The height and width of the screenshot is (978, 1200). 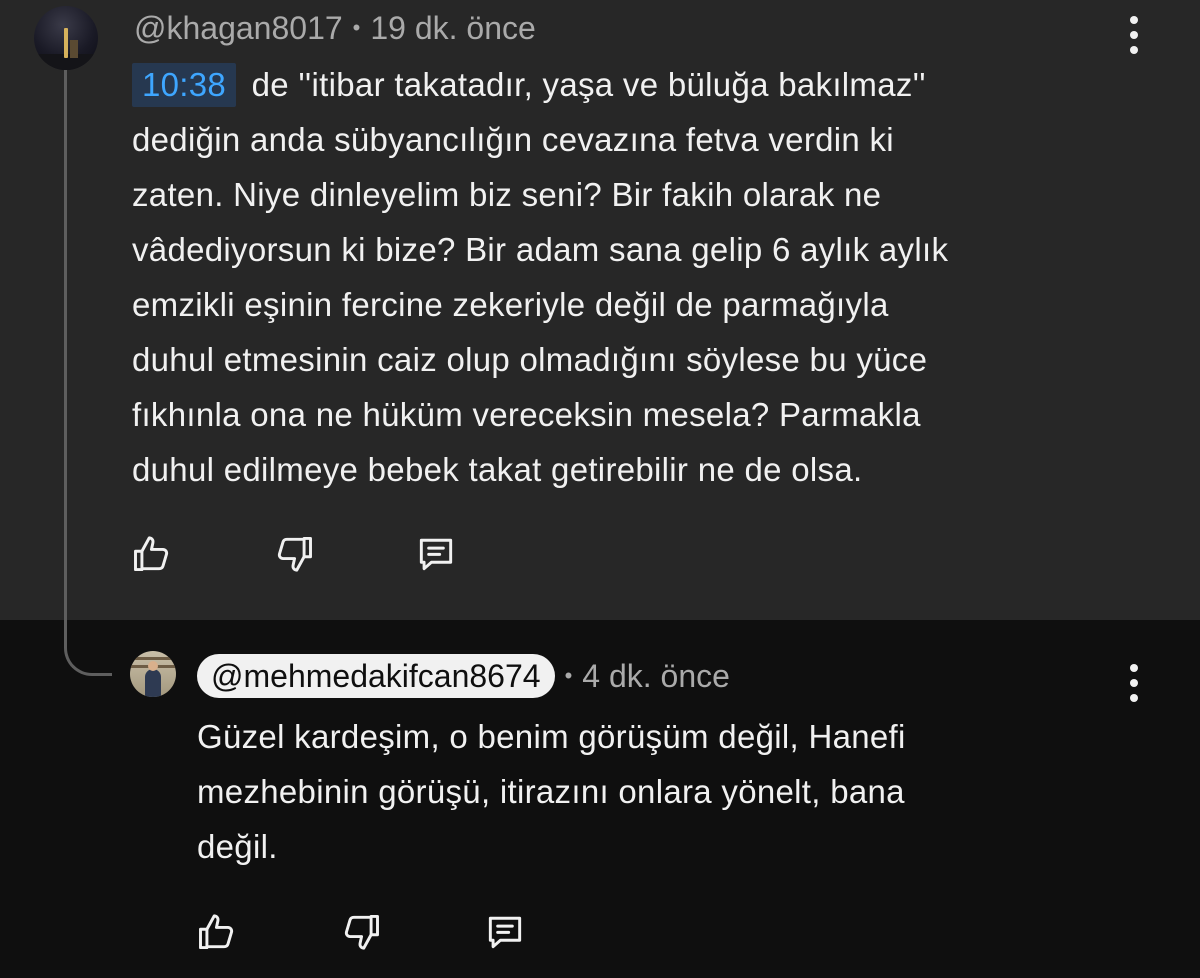 What do you see at coordinates (656, 676) in the screenshot?
I see `reply-time-ago: 4 dk. önce` at bounding box center [656, 676].